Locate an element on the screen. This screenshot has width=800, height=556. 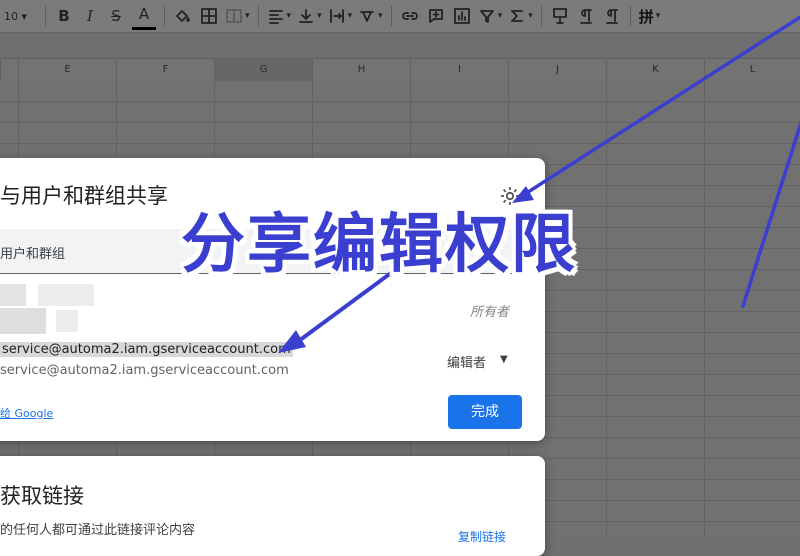
text-rotation-icon is located at coordinates (367, 16).